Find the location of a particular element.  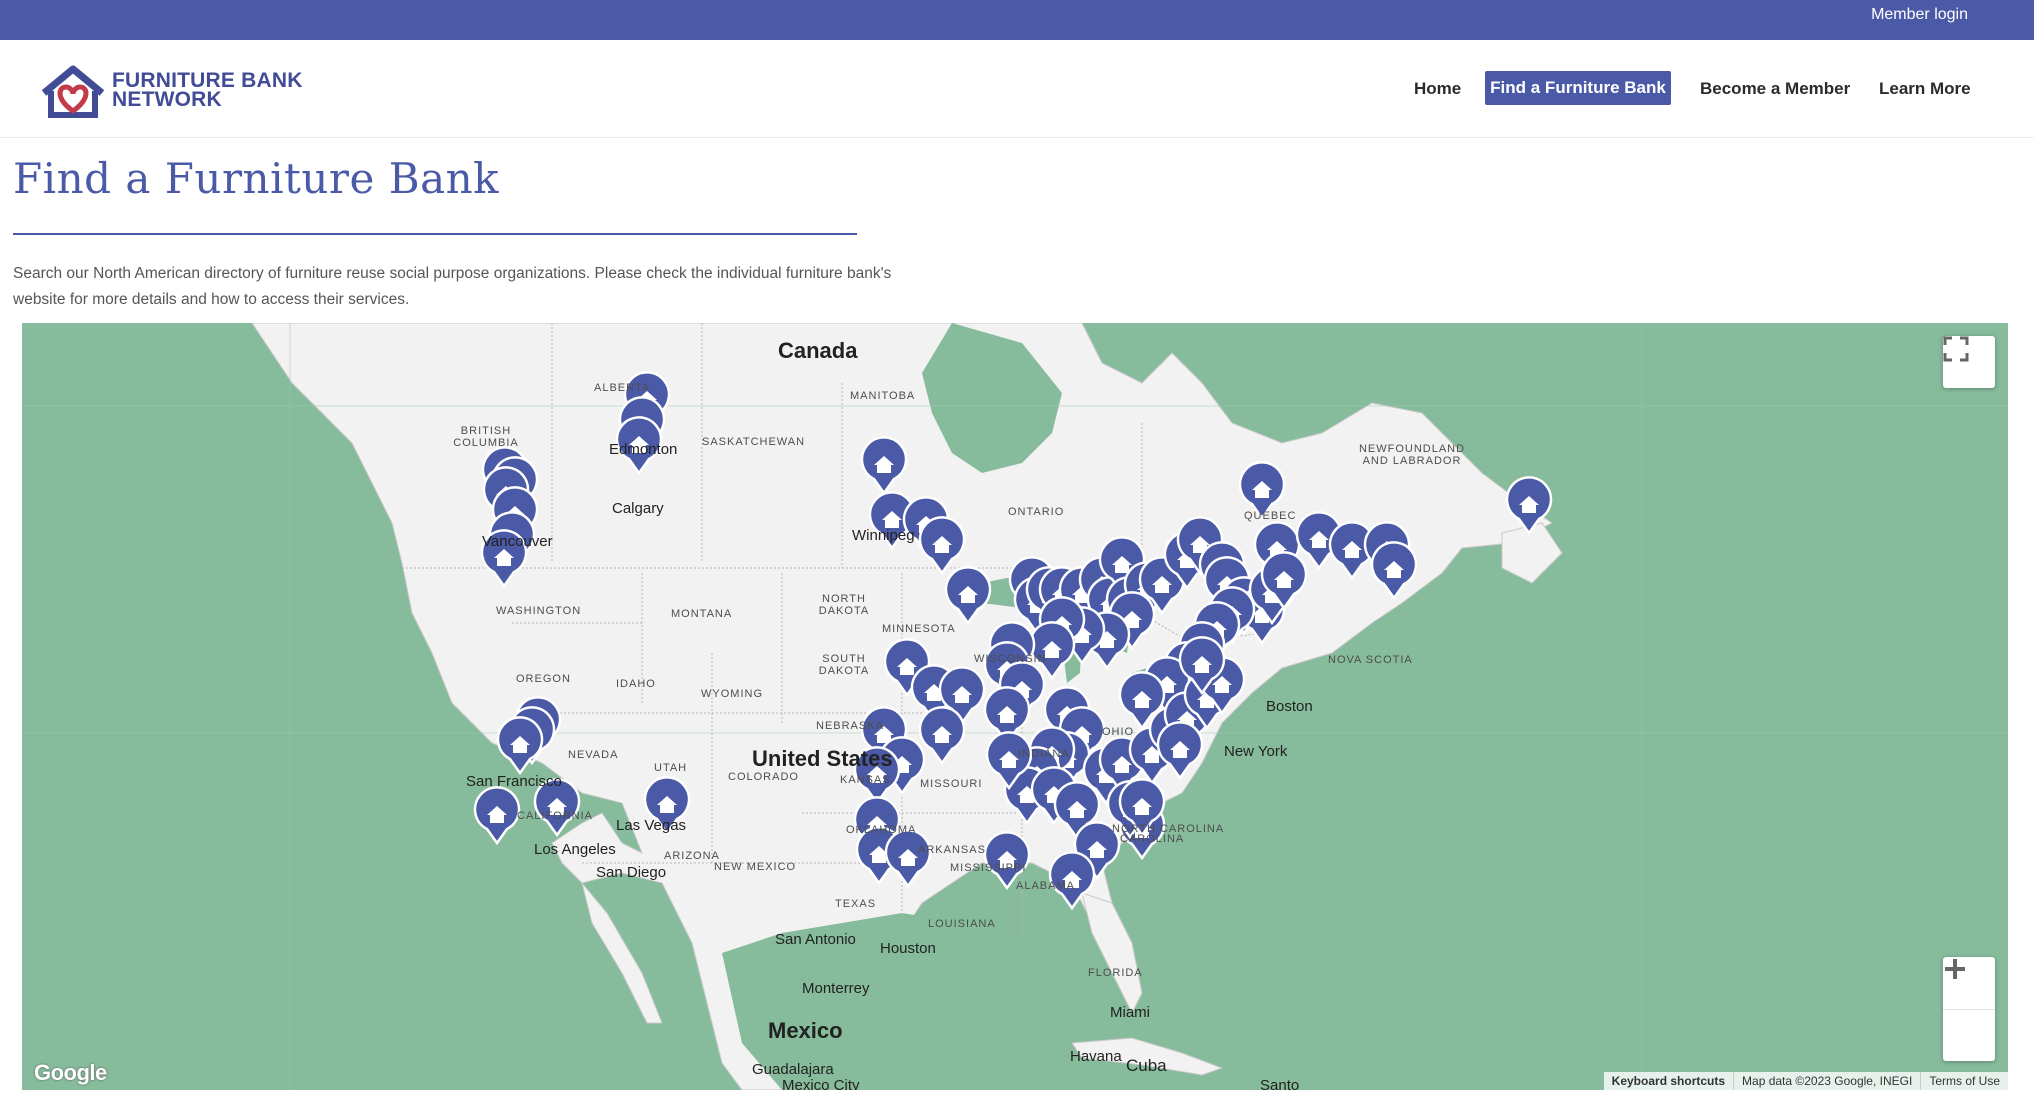

label-sd: SOUTH DAKOTA is located at coordinates (844, 665).